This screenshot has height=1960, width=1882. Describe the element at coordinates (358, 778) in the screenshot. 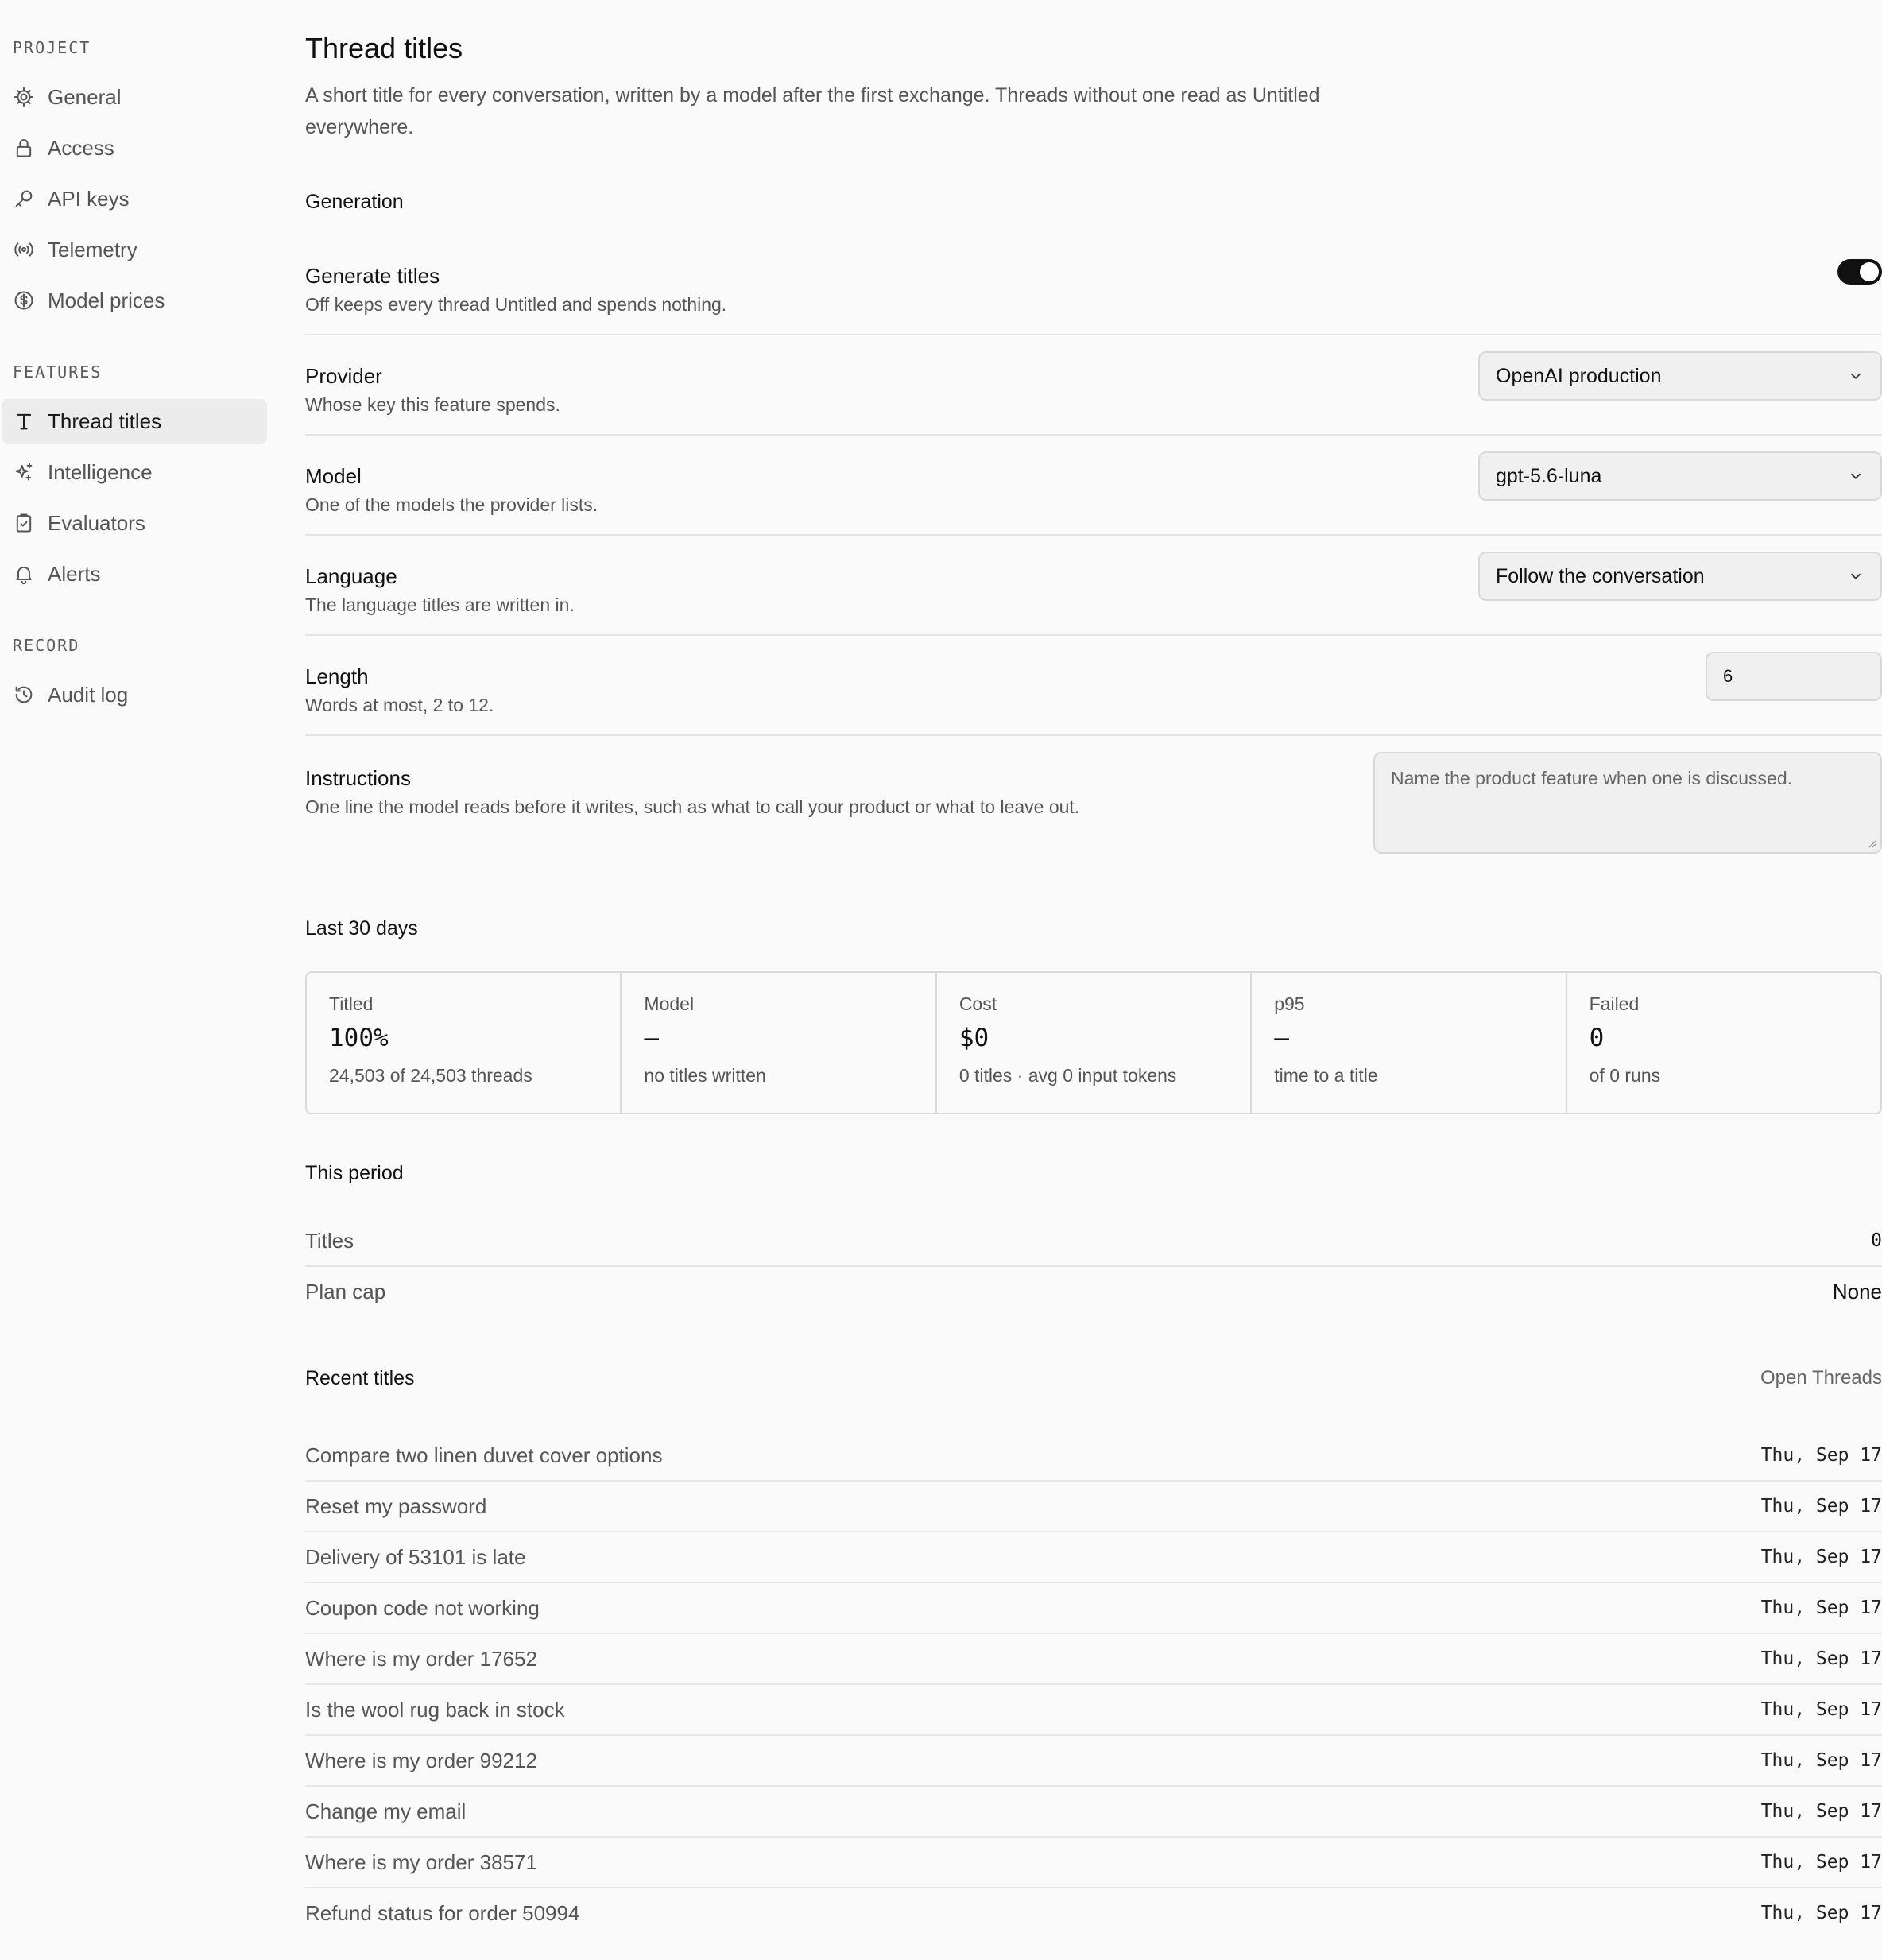

I see `instructions-label: Instructions` at that location.